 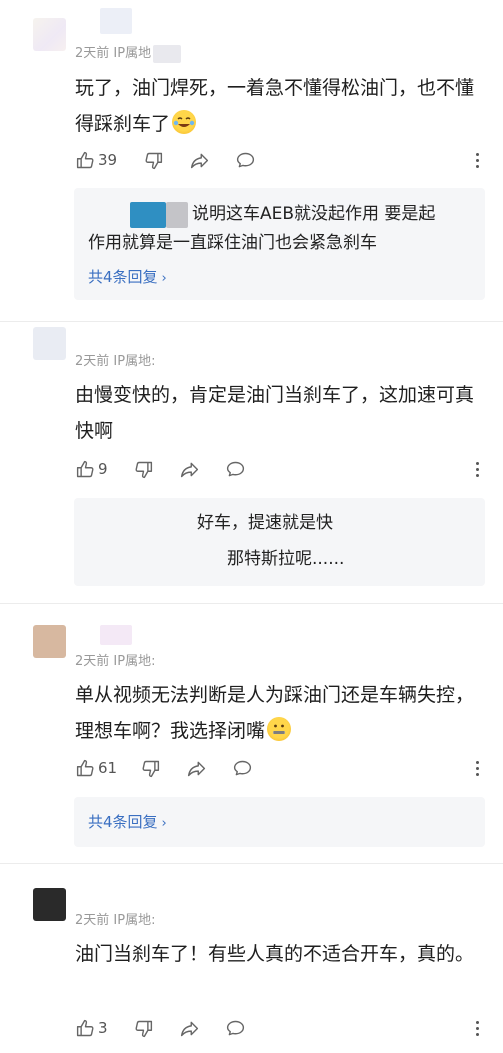 What do you see at coordinates (148, 215) in the screenshot?
I see `blurred-replier-name` at bounding box center [148, 215].